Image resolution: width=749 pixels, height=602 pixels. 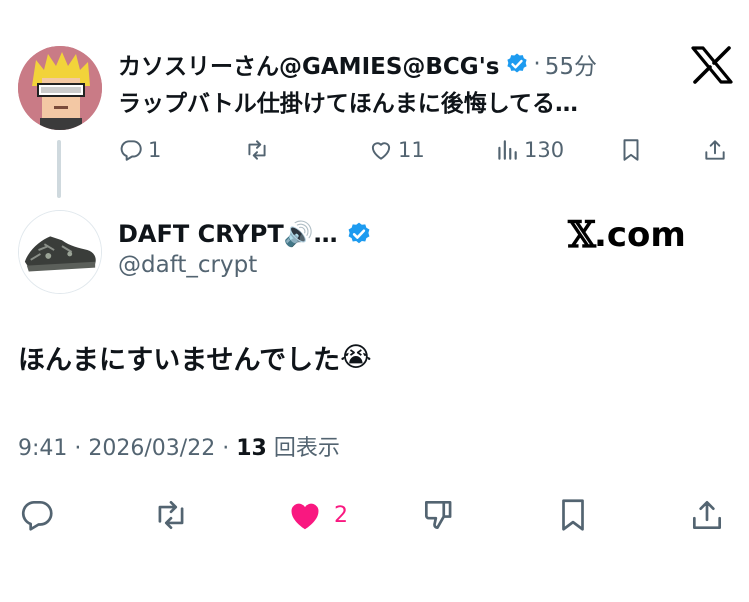 I want to click on main-handle: @daft_crypt, so click(x=187, y=265).